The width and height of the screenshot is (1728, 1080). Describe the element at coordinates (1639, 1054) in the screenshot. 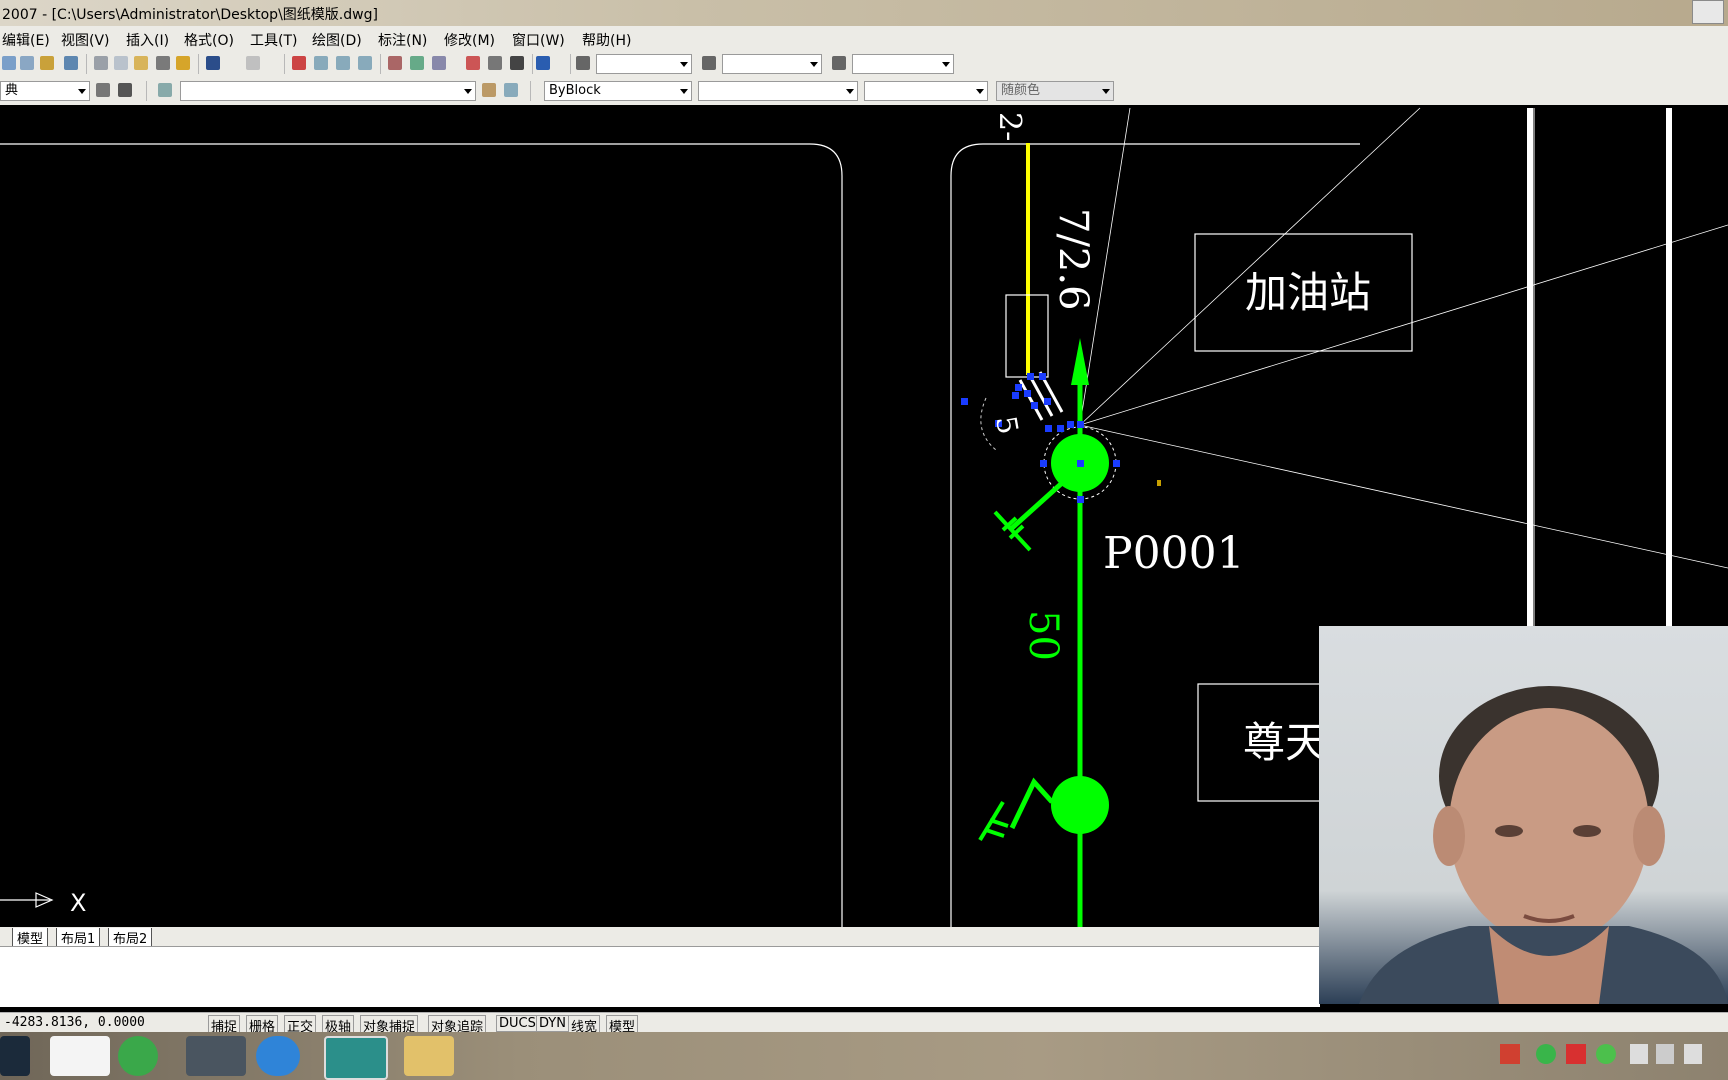

I see `battery-icon` at that location.